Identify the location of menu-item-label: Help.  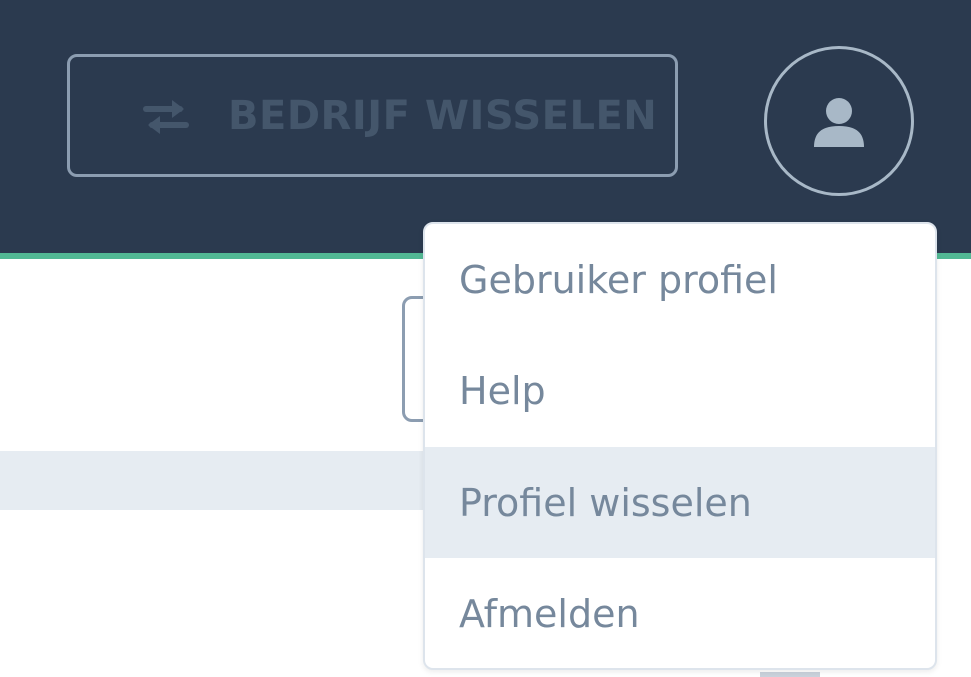
(502, 390).